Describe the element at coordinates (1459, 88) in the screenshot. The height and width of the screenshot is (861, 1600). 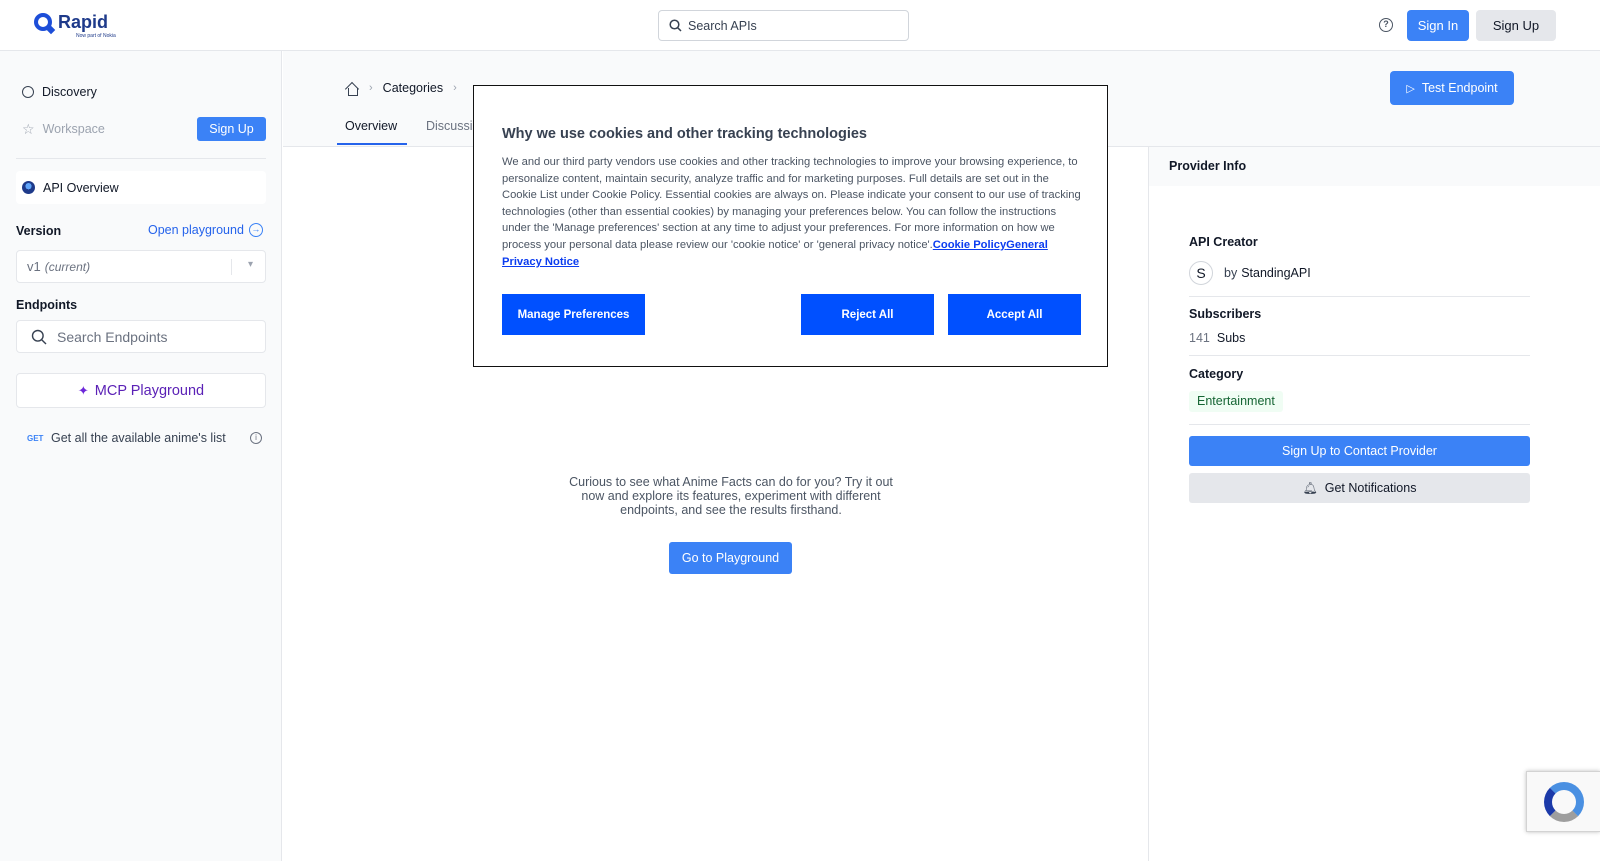
I see `test-endpoint-label: Test Endpoint` at that location.